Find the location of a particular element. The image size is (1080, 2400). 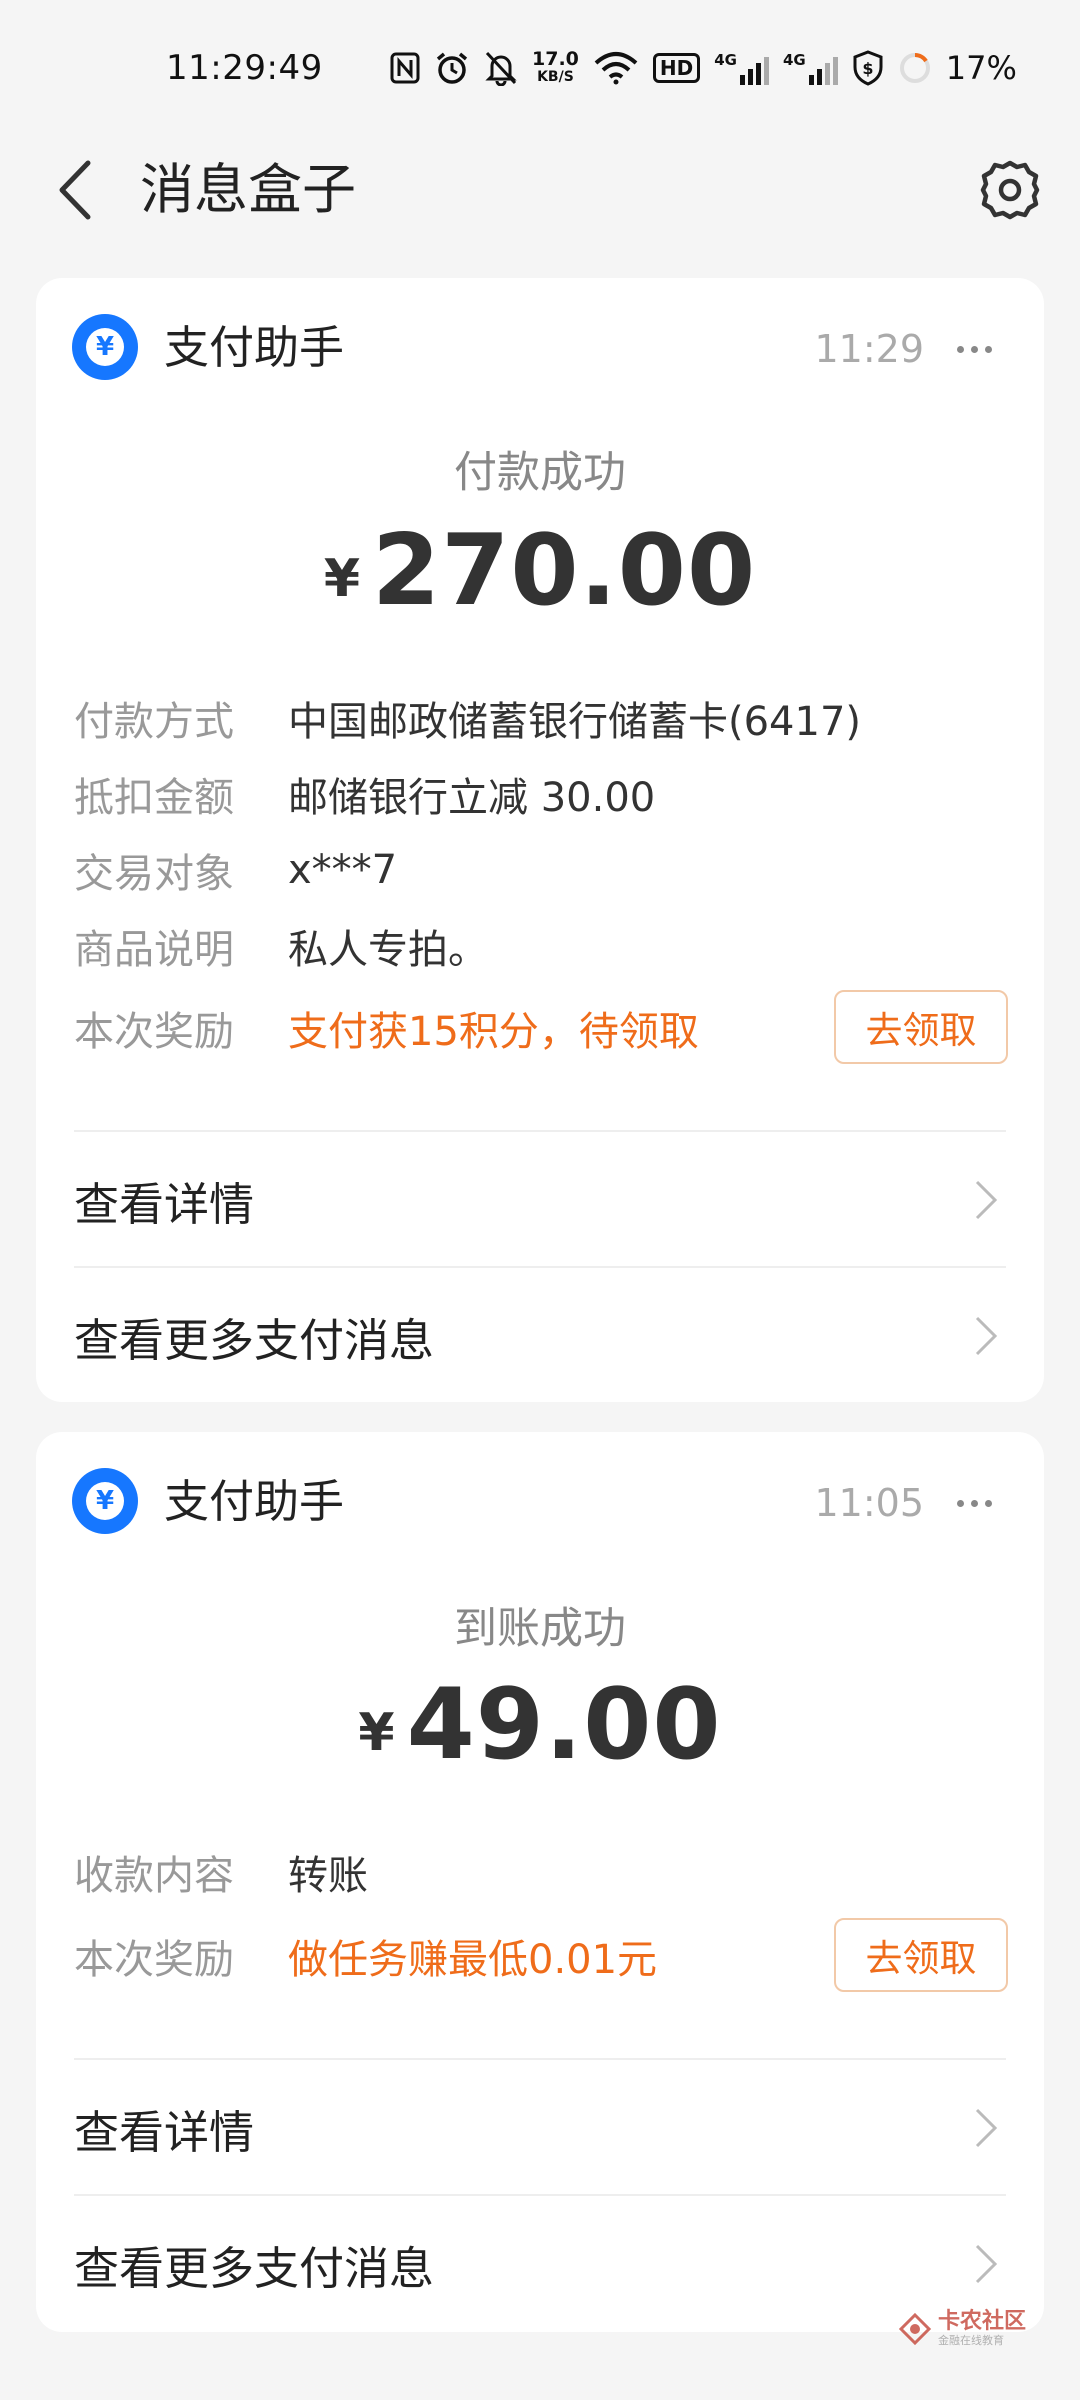

detail-value: 邮储银行立减 30.00 is located at coordinates (472, 798).